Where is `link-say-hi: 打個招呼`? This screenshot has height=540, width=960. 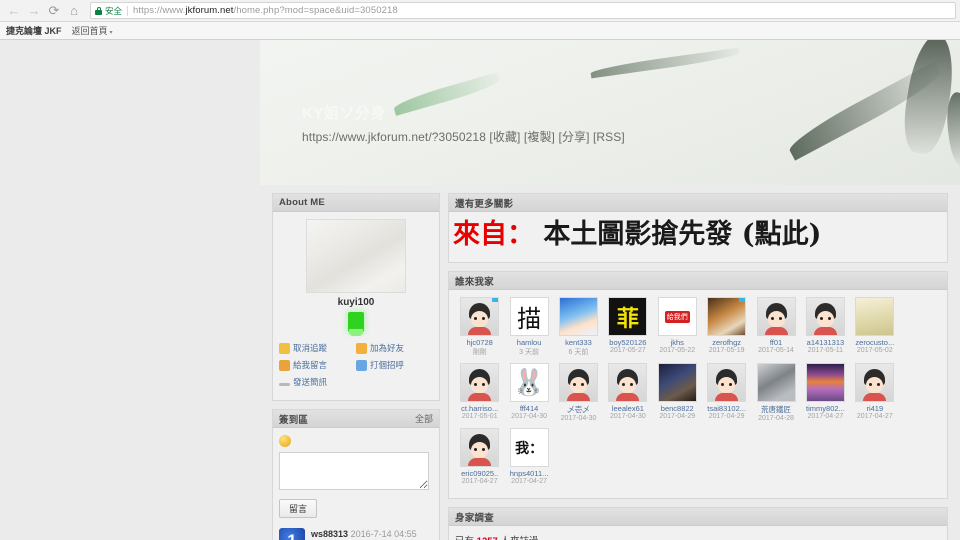
link-say-hi: 打個招呼 is located at coordinates (394, 365).